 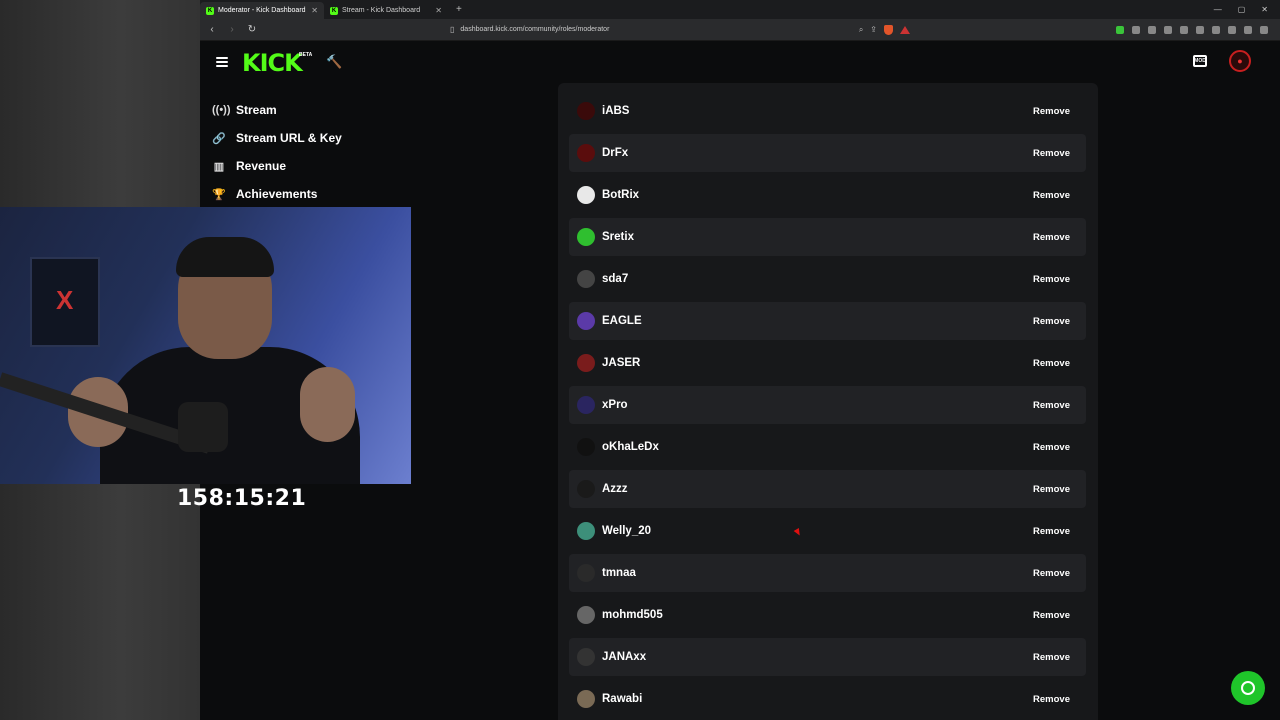 What do you see at coordinates (618, 237) in the screenshot?
I see `moderator-username: Sretix` at bounding box center [618, 237].